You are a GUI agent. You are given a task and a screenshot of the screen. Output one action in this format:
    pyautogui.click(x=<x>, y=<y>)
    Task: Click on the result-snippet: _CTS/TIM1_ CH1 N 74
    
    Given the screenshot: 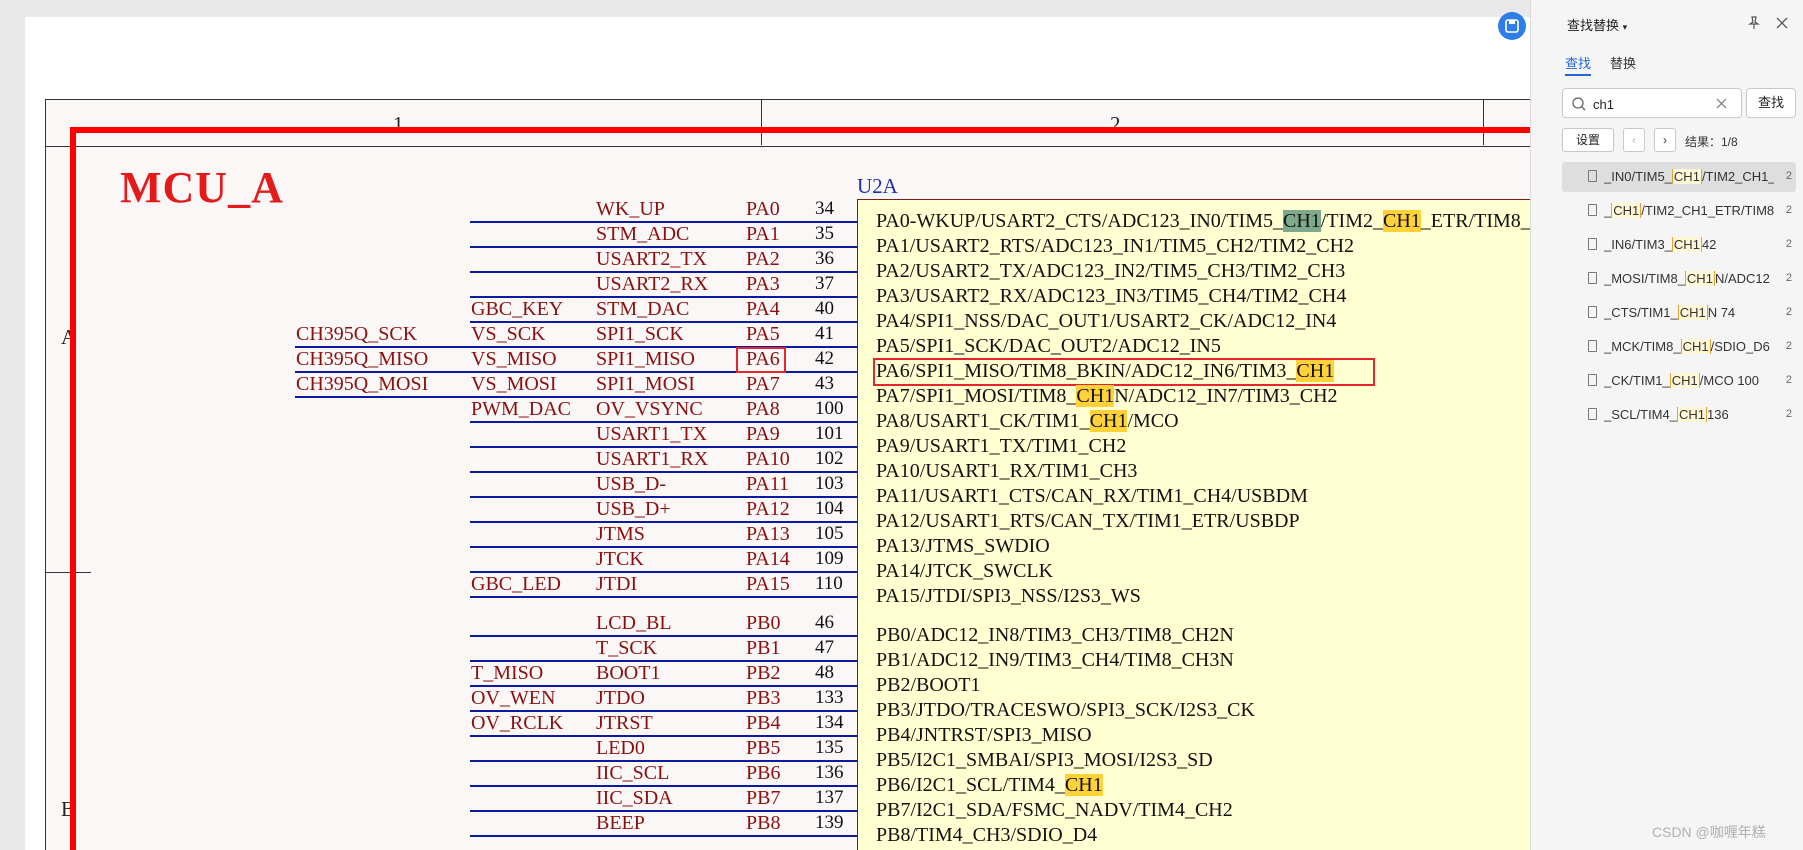 What is the action you would take?
    pyautogui.click(x=1670, y=312)
    